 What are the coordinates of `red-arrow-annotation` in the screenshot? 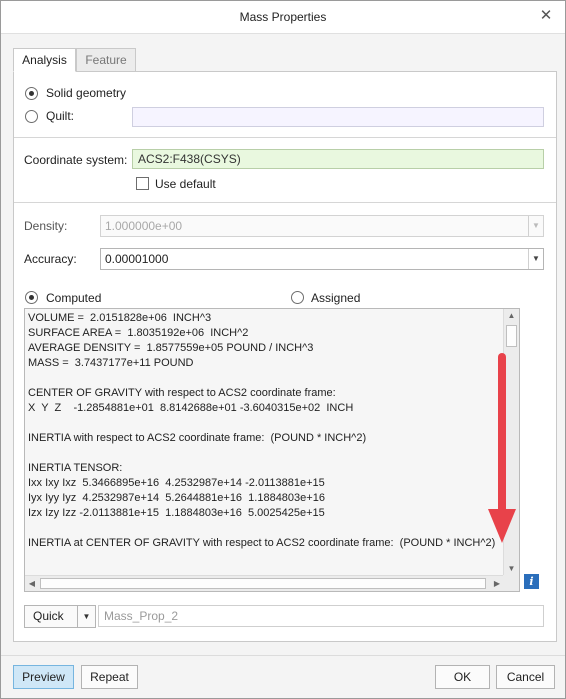 It's located at (502, 448).